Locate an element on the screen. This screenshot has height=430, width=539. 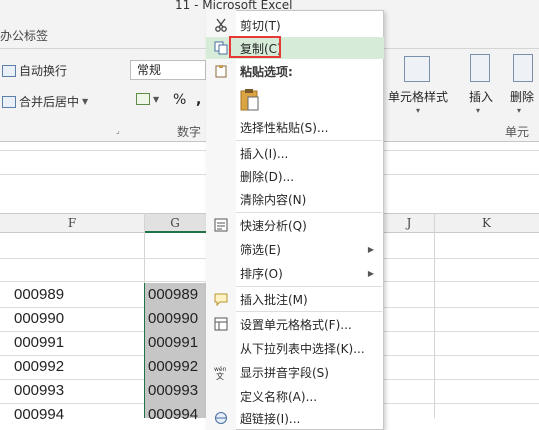
cell-g: 000993 is located at coordinates (177, 391).